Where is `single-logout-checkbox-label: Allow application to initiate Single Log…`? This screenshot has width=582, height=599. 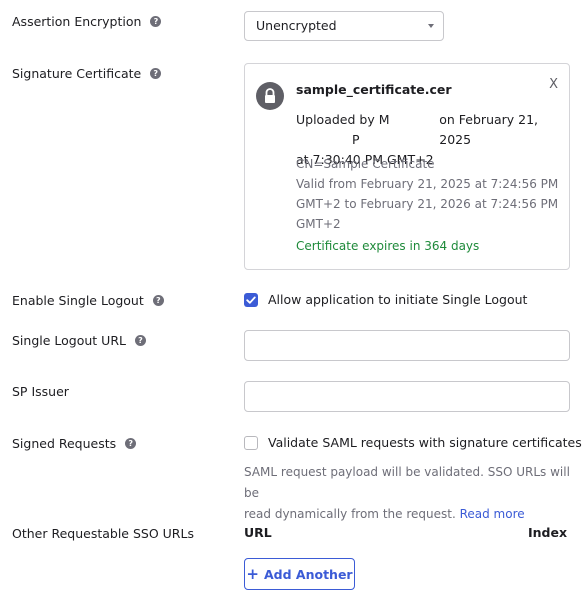
single-logout-checkbox-label: Allow application to initiate Single Log… is located at coordinates (397, 299).